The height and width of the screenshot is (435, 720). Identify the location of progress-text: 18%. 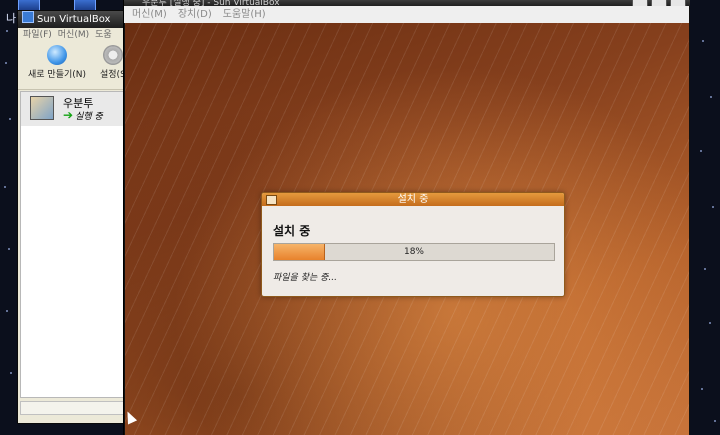
(413, 252).